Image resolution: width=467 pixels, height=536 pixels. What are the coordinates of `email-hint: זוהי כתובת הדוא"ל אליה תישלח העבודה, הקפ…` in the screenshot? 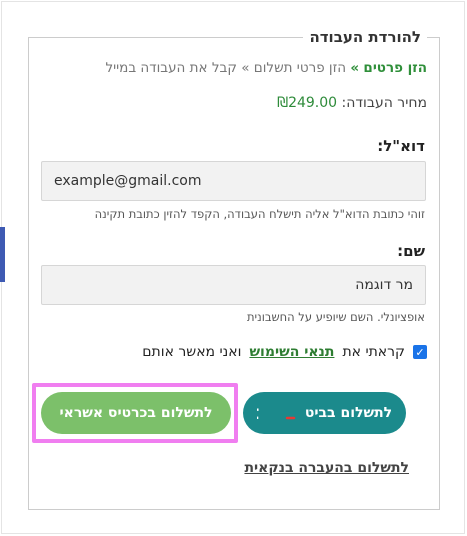 It's located at (259, 214).